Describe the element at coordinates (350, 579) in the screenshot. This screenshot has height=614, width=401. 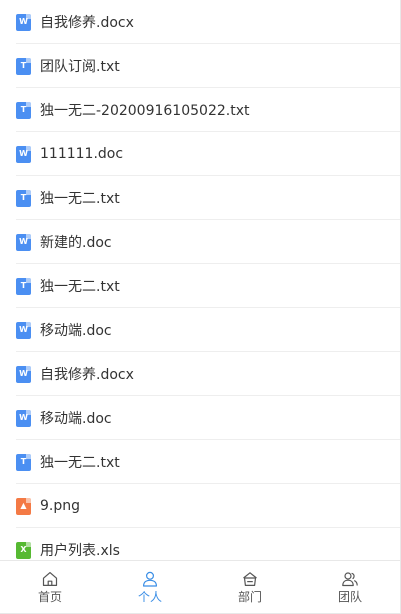
I see `team-icon` at that location.